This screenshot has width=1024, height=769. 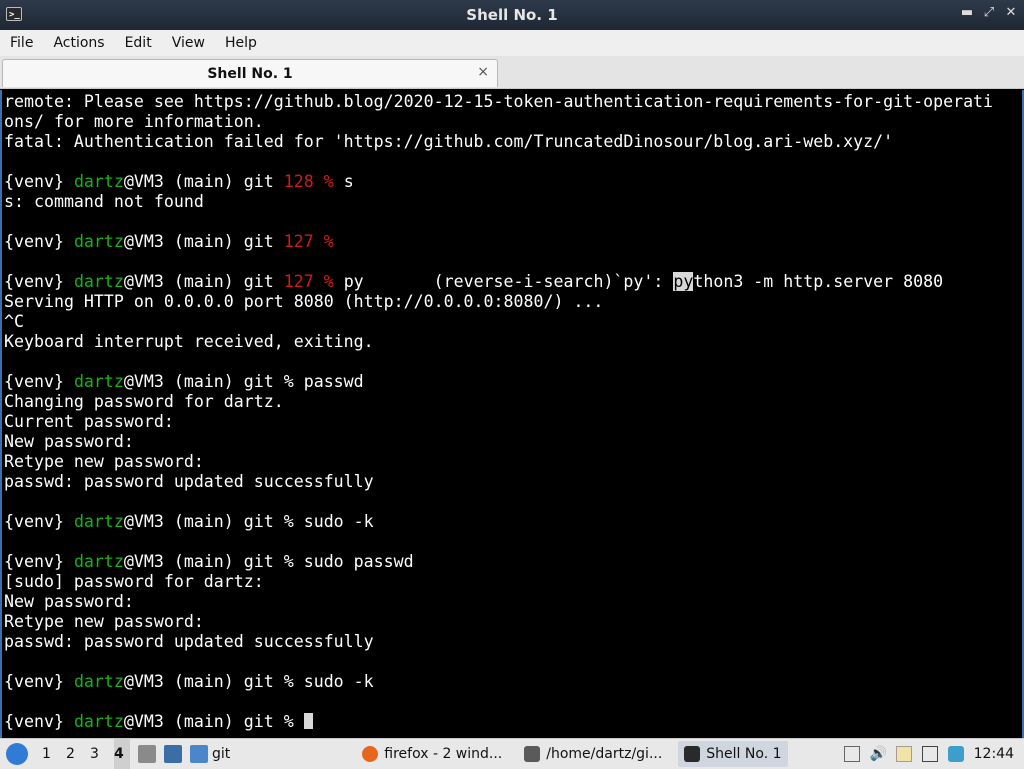 What do you see at coordinates (134, 121) in the screenshot?
I see `terminal-text: ons/ for more information.` at bounding box center [134, 121].